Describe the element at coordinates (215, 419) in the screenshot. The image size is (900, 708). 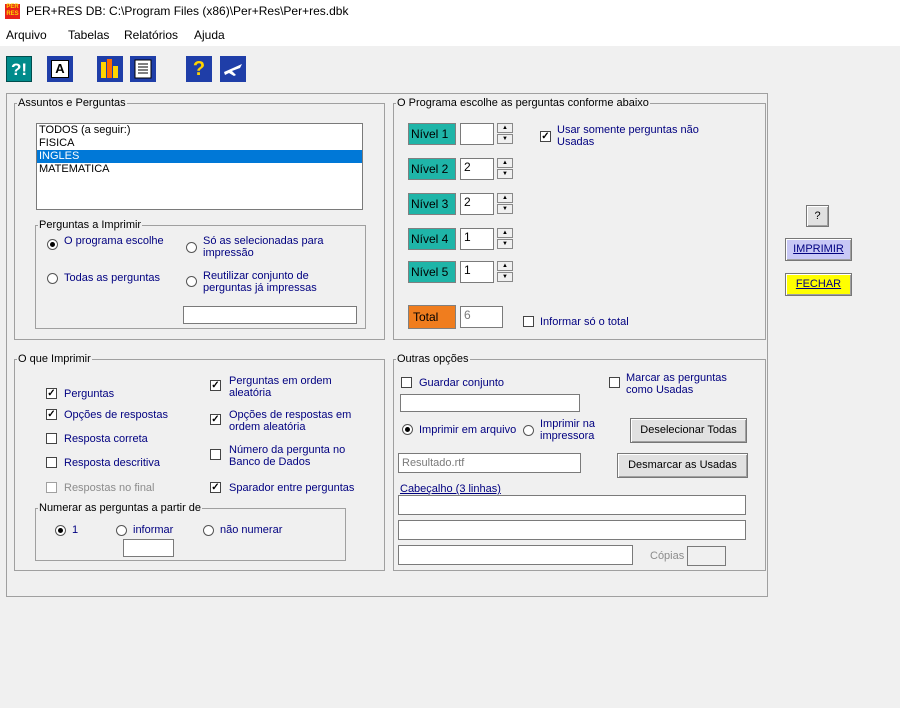
I see `opcoes-aleatoria-checkbox: ✓` at that location.